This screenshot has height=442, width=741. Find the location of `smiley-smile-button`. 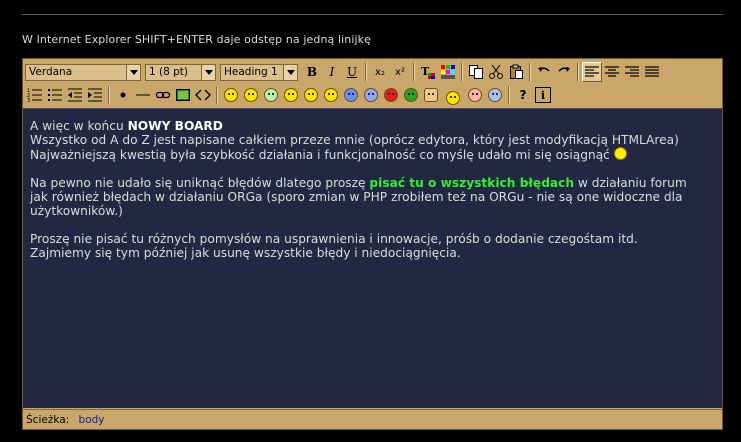

smiley-smile-button is located at coordinates (231, 95).